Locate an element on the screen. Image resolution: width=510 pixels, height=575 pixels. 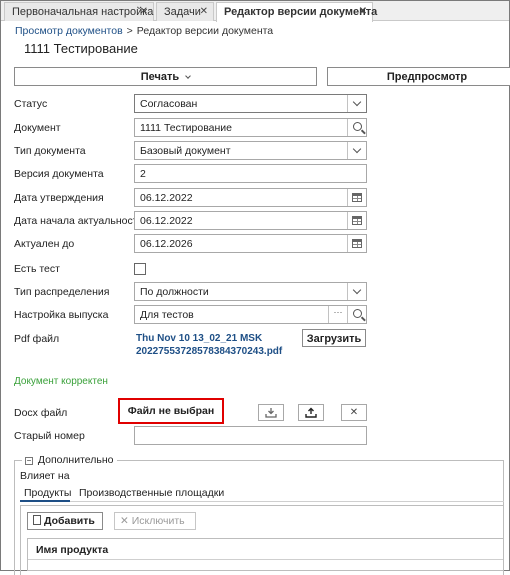
tab-label: Редактор версии документа is located at coordinates (301, 12).